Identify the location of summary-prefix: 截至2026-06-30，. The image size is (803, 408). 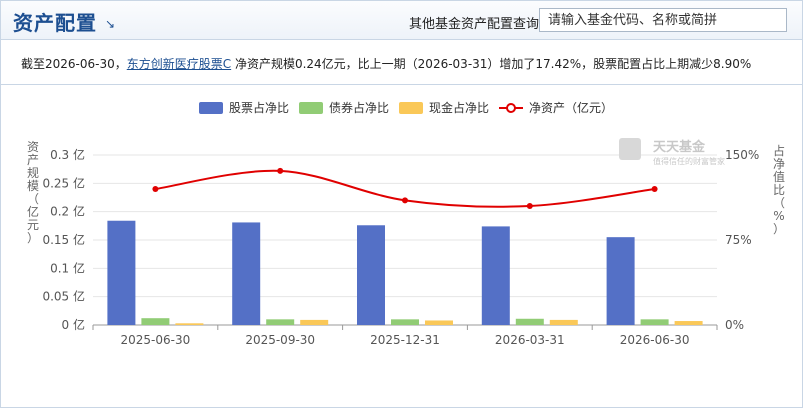
(74, 64).